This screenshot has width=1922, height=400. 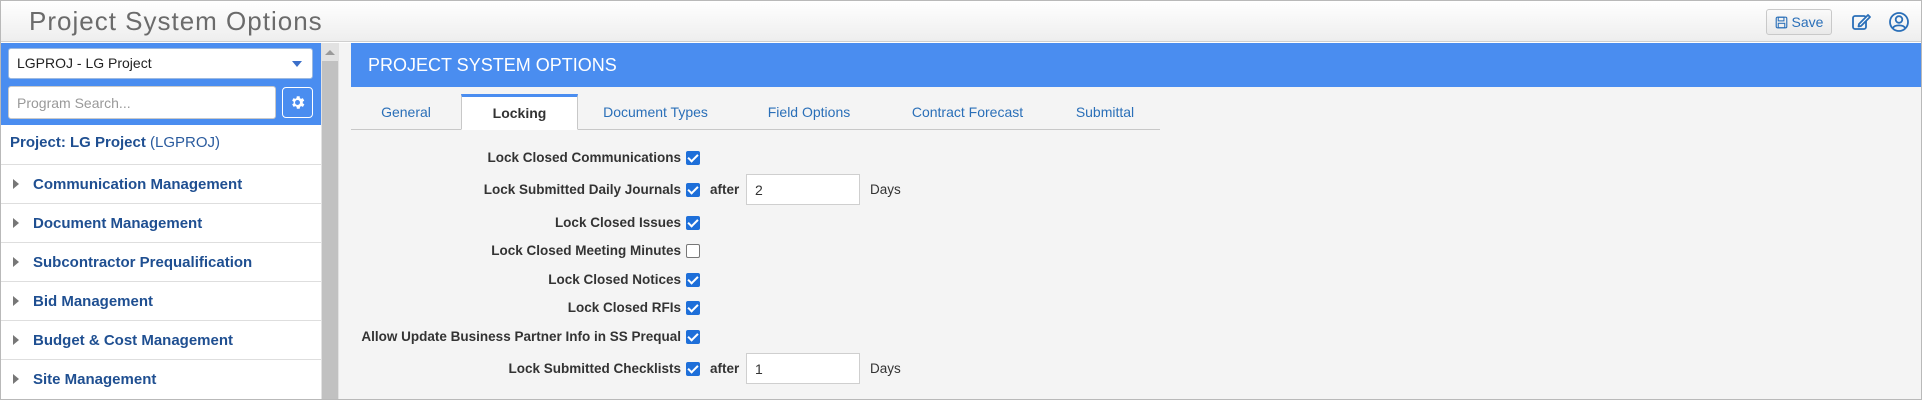 What do you see at coordinates (143, 262) in the screenshot?
I see `sidebar-item-label: Subcontractor Prequalification` at bounding box center [143, 262].